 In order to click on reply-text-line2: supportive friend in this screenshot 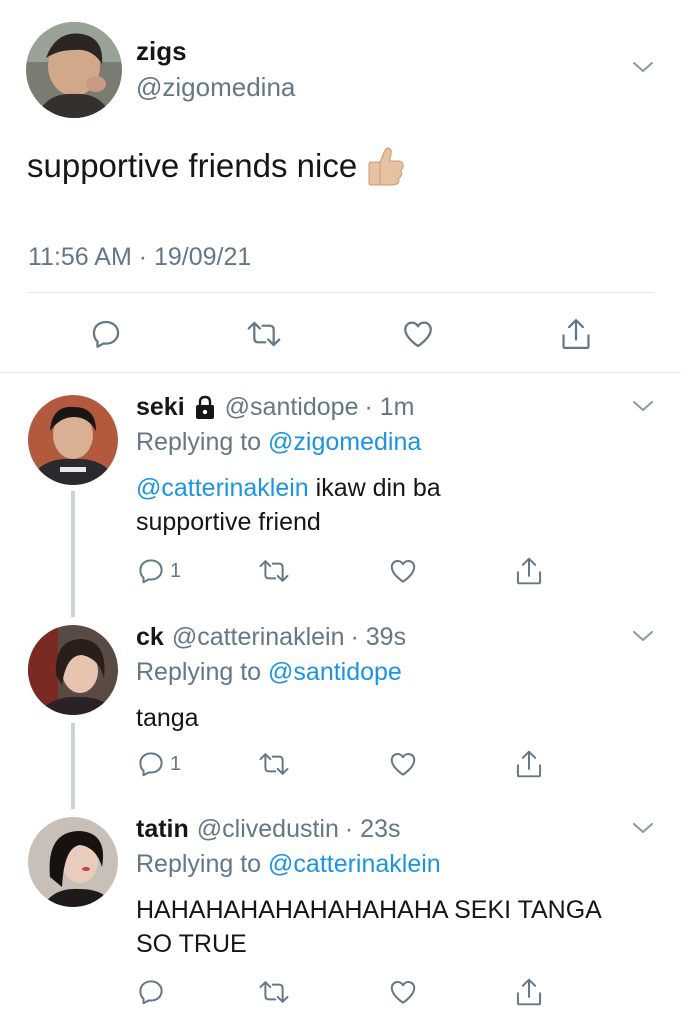, I will do `click(228, 522)`.